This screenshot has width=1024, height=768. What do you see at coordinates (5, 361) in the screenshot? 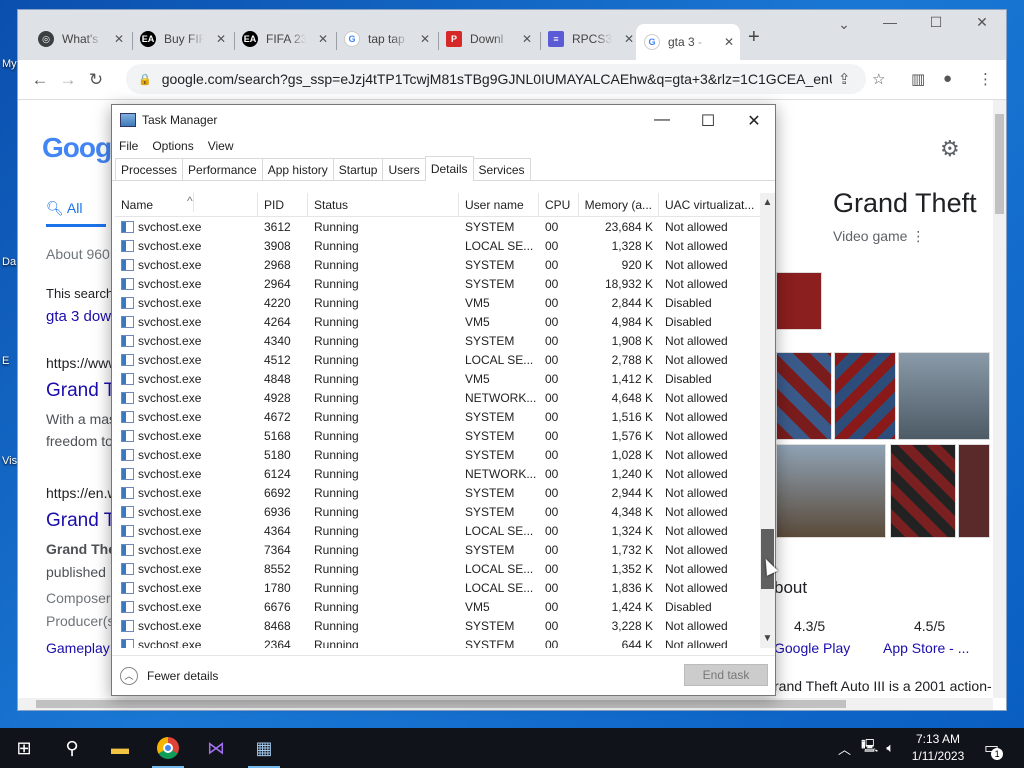
I see `desktop-icon-label: E` at bounding box center [5, 361].